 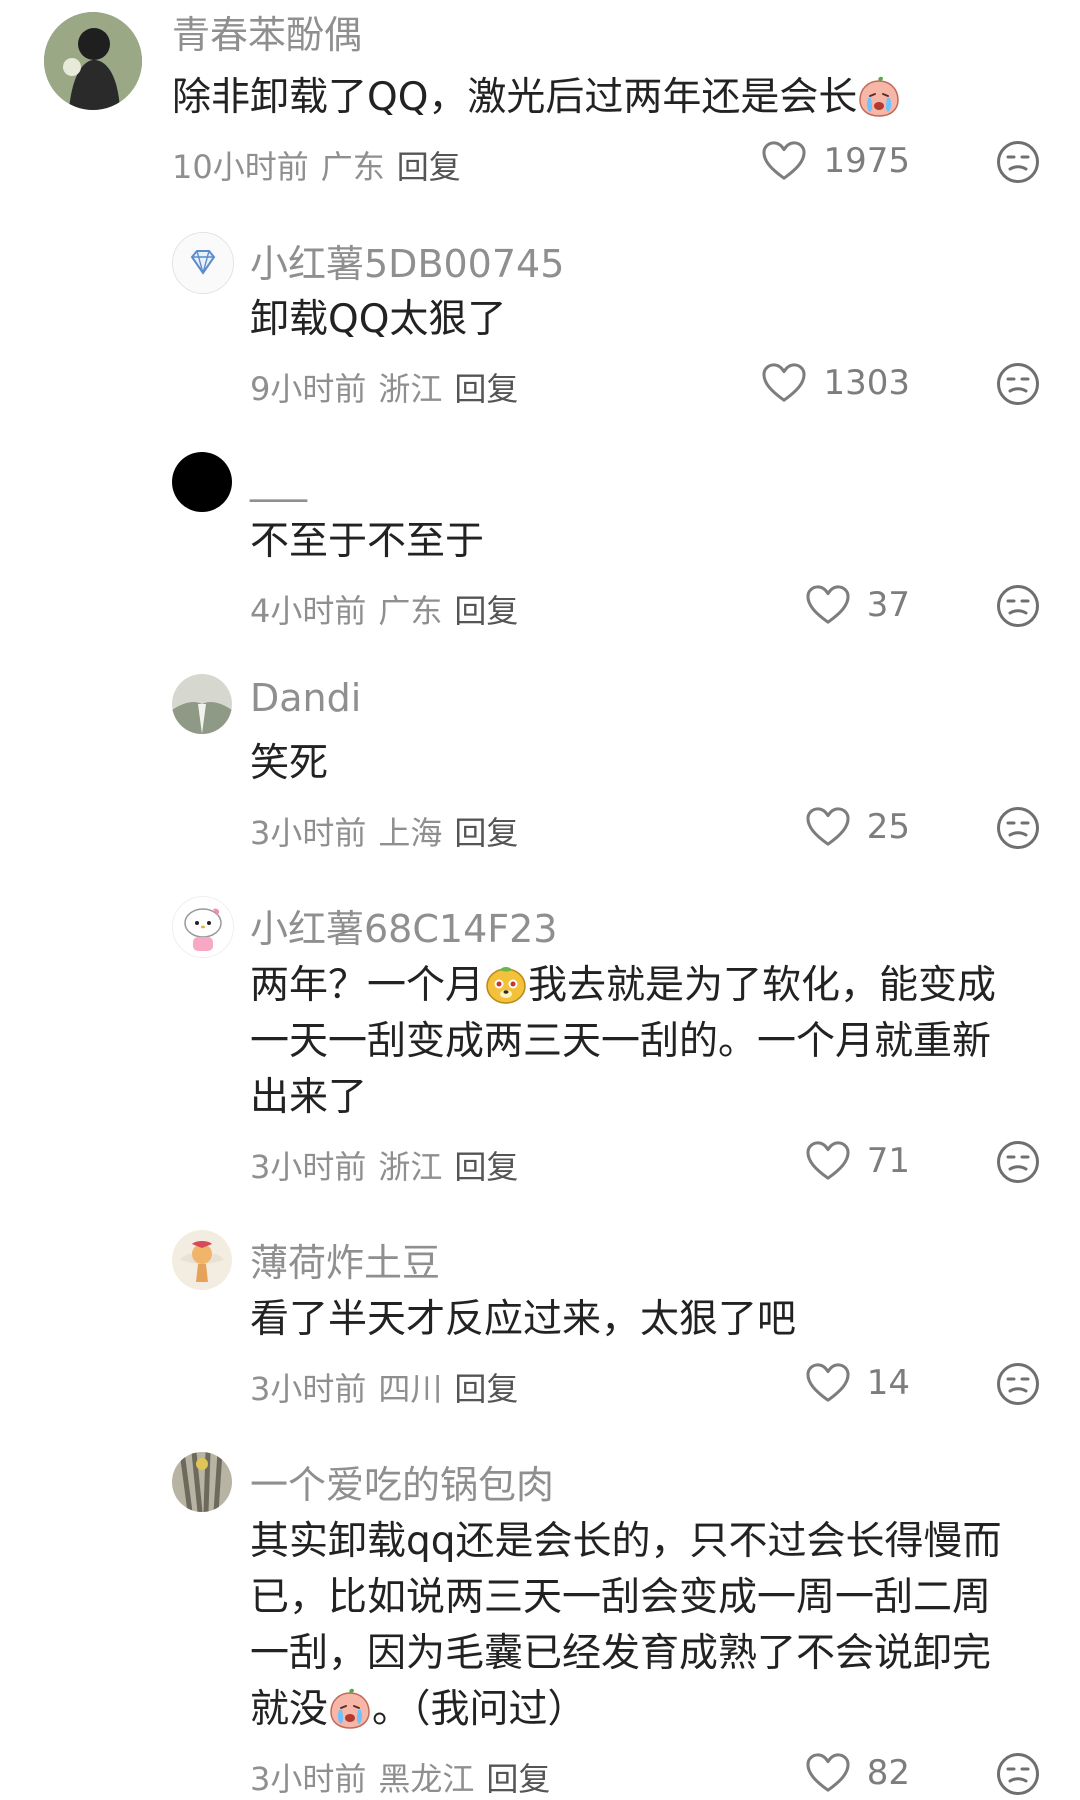 What do you see at coordinates (367, 541) in the screenshot?
I see `comment-text: 不至于不至于` at bounding box center [367, 541].